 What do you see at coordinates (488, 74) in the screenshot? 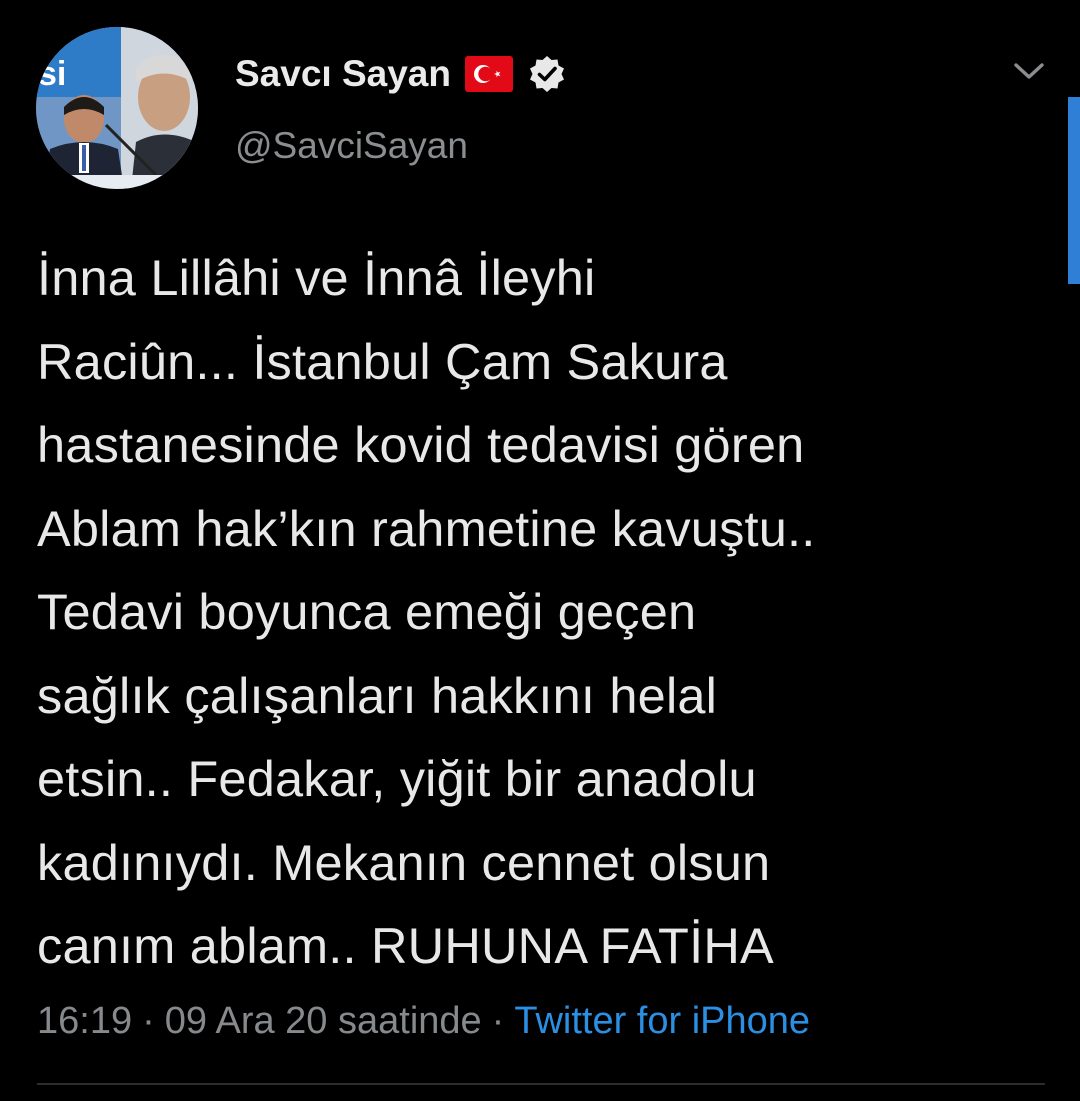
I see `turkey-flag-icon` at bounding box center [488, 74].